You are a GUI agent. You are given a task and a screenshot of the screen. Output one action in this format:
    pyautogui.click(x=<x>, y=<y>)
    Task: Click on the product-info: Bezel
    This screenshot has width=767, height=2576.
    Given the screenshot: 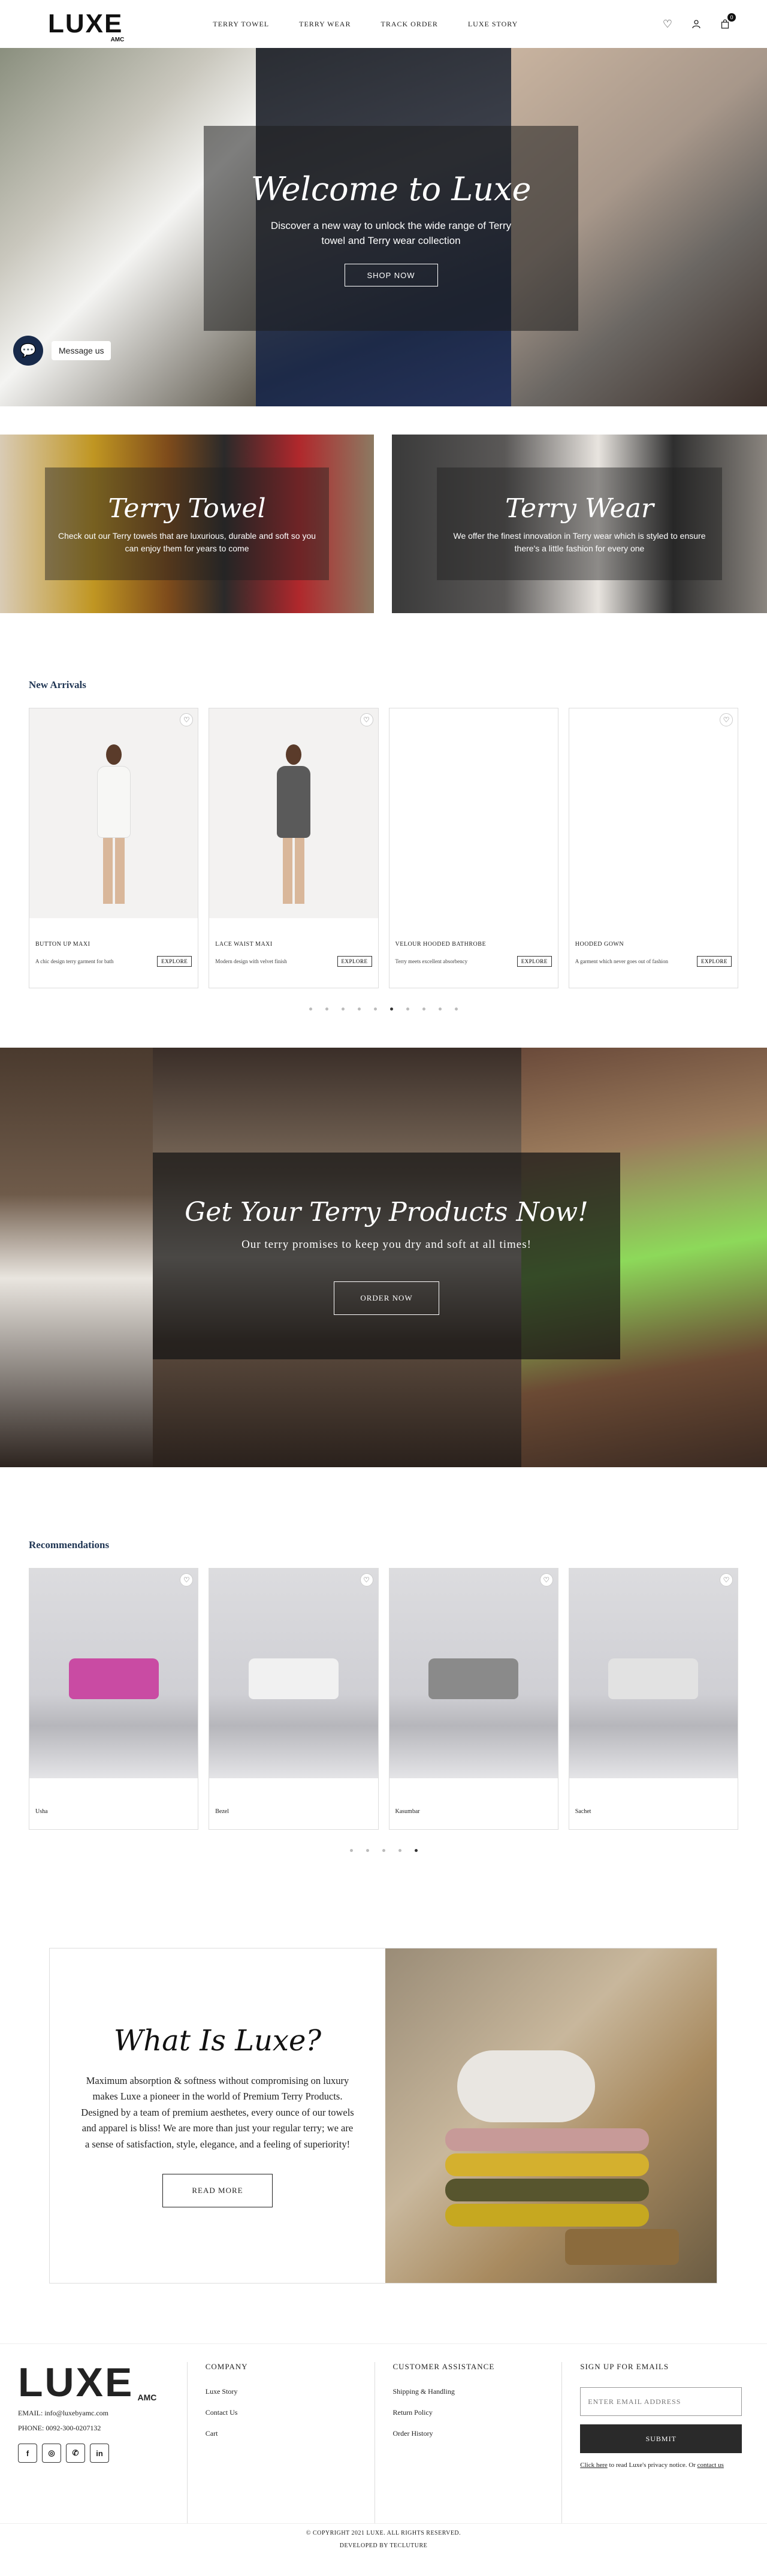 What is the action you would take?
    pyautogui.click(x=293, y=1804)
    